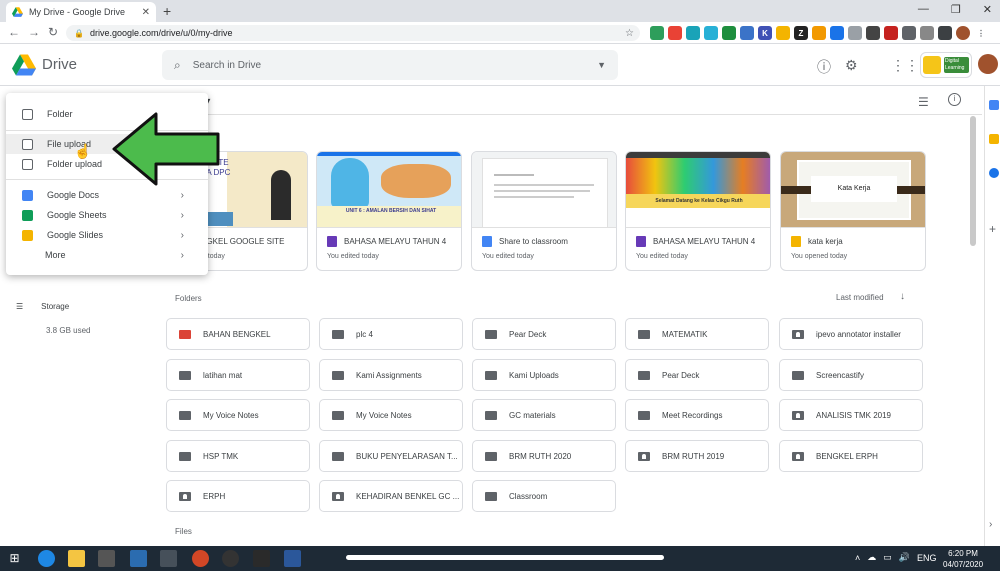 This screenshot has width=1000, height=571. I want to click on folder-item: plc 4, so click(391, 334).